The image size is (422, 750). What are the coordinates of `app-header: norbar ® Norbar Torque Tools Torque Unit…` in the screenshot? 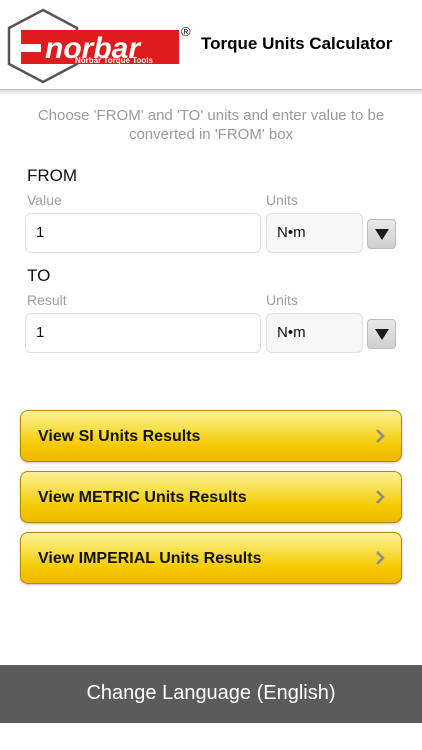 It's located at (211, 45).